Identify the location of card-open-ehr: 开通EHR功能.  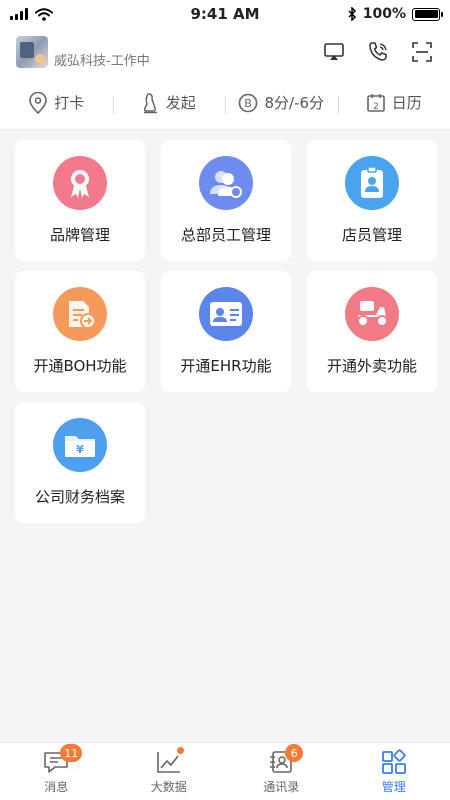
(226, 331).